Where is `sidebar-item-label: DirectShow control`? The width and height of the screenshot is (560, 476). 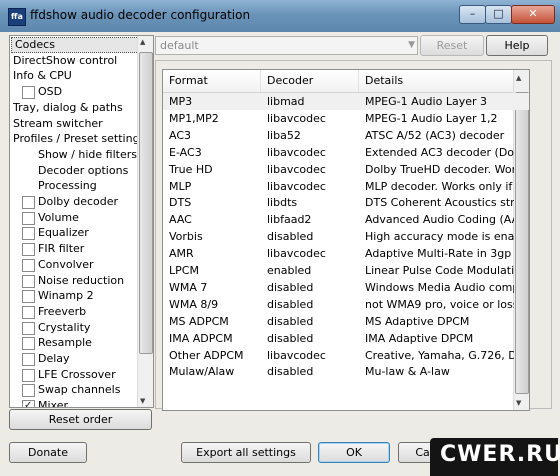 sidebar-item-label: DirectShow control is located at coordinates (65, 60).